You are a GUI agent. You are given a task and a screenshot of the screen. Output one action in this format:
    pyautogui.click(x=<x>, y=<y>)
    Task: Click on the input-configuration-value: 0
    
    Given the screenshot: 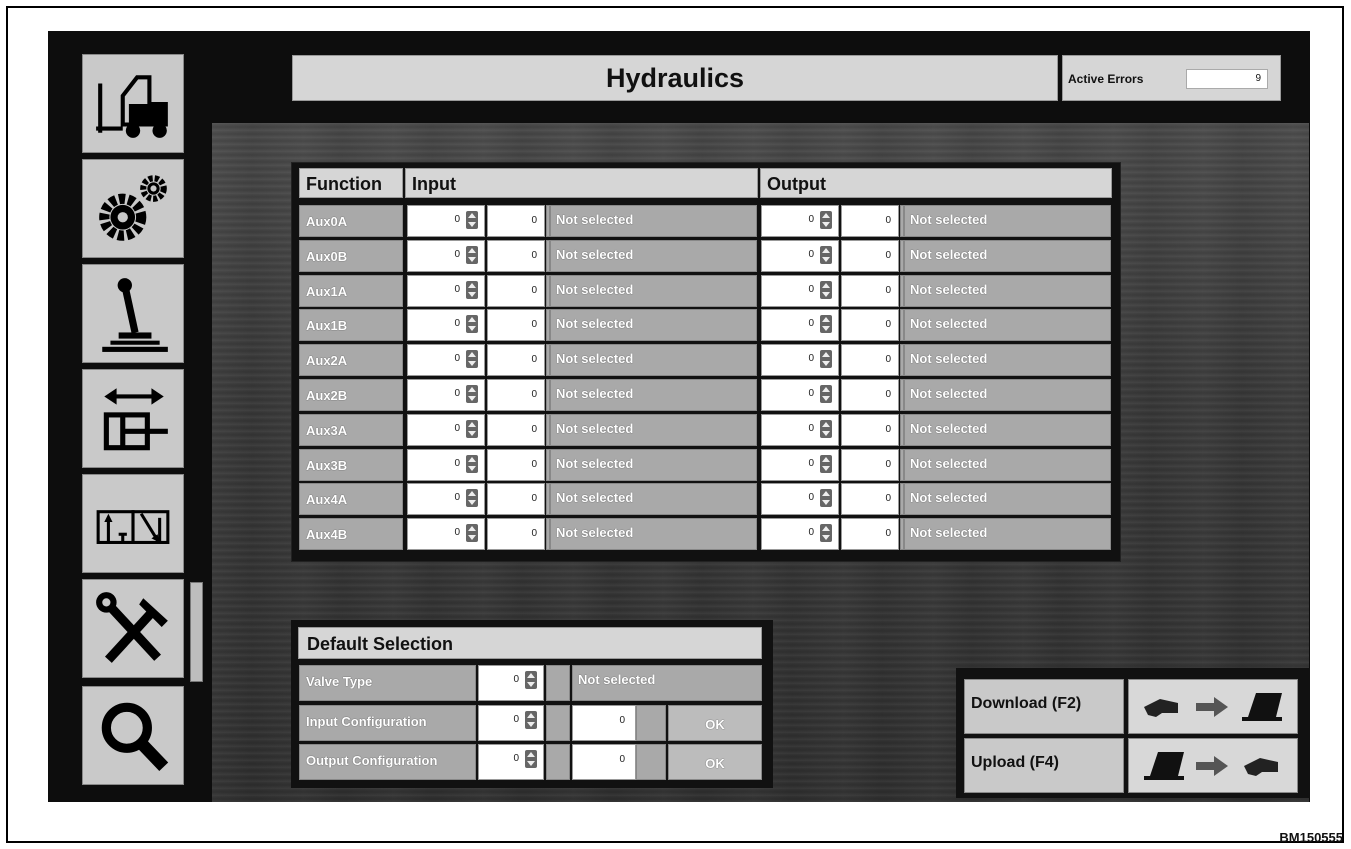 What is the action you would take?
    pyautogui.click(x=604, y=723)
    